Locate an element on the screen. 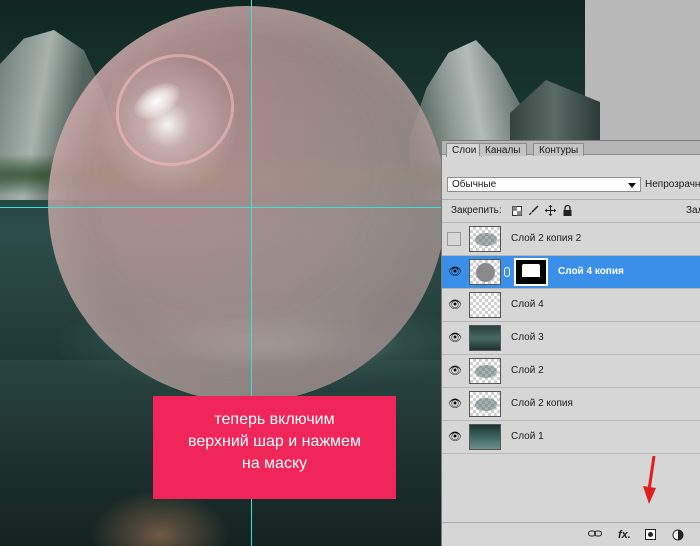 This screenshot has height=546, width=700. layer-name: Слой 3 is located at coordinates (527, 337).